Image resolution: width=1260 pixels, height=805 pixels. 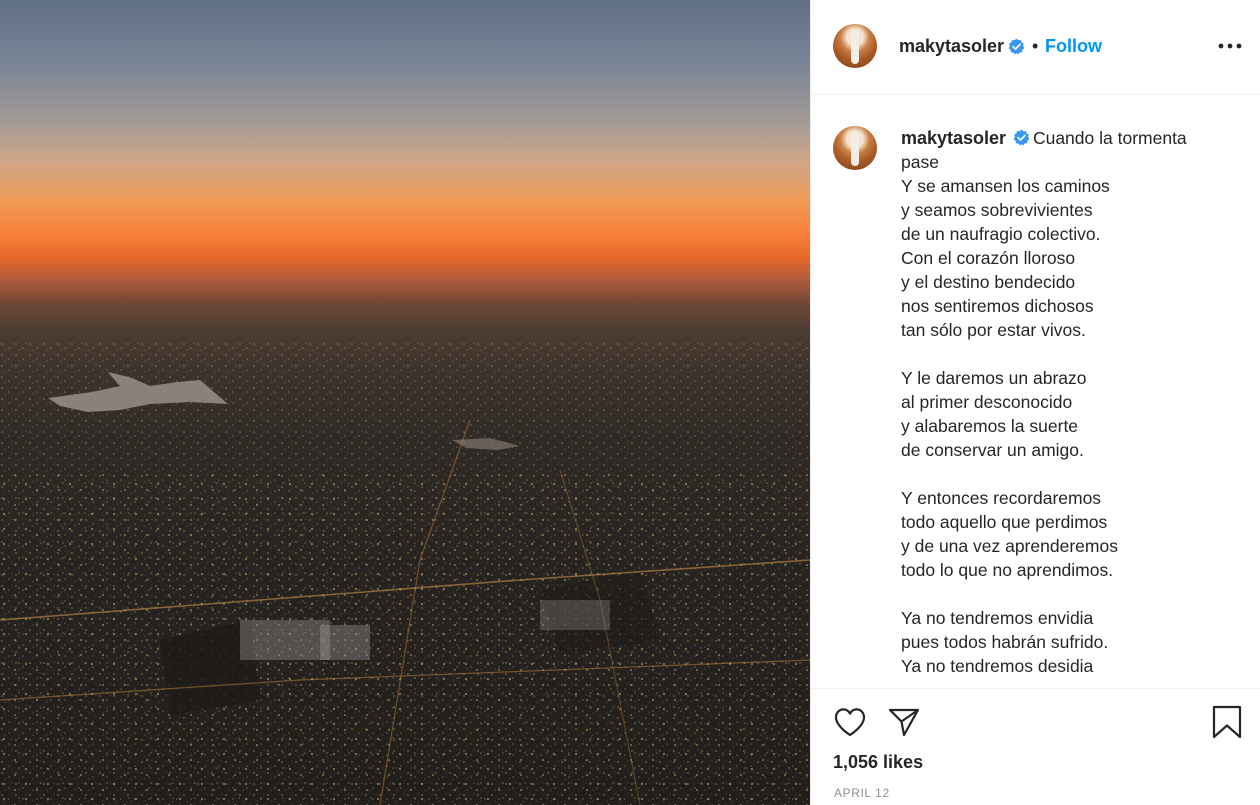 I want to click on caption-avatar, so click(x=855, y=148).